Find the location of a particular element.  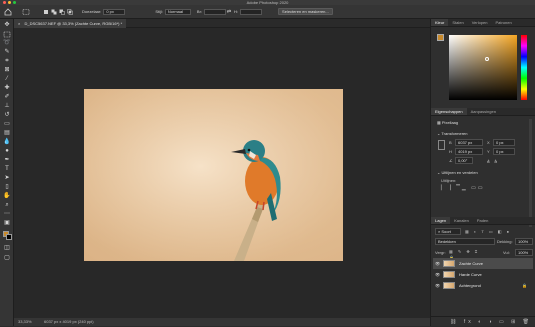

layer-name: Zachte Curve is located at coordinates (471, 263).